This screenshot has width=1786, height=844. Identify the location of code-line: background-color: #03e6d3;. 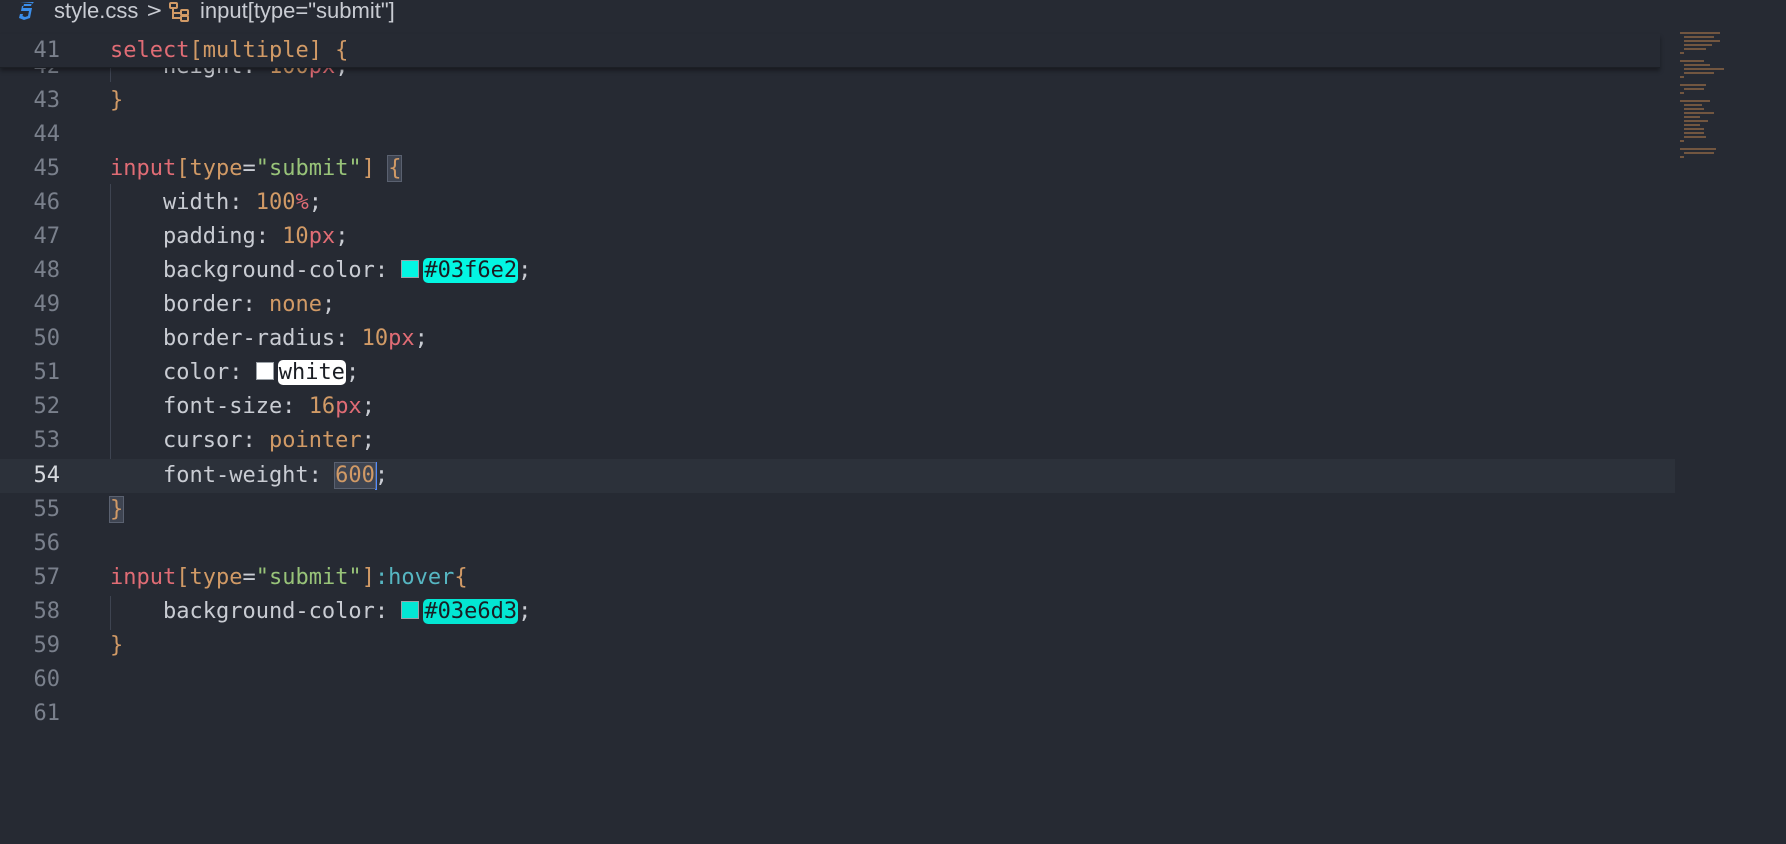
(321, 611).